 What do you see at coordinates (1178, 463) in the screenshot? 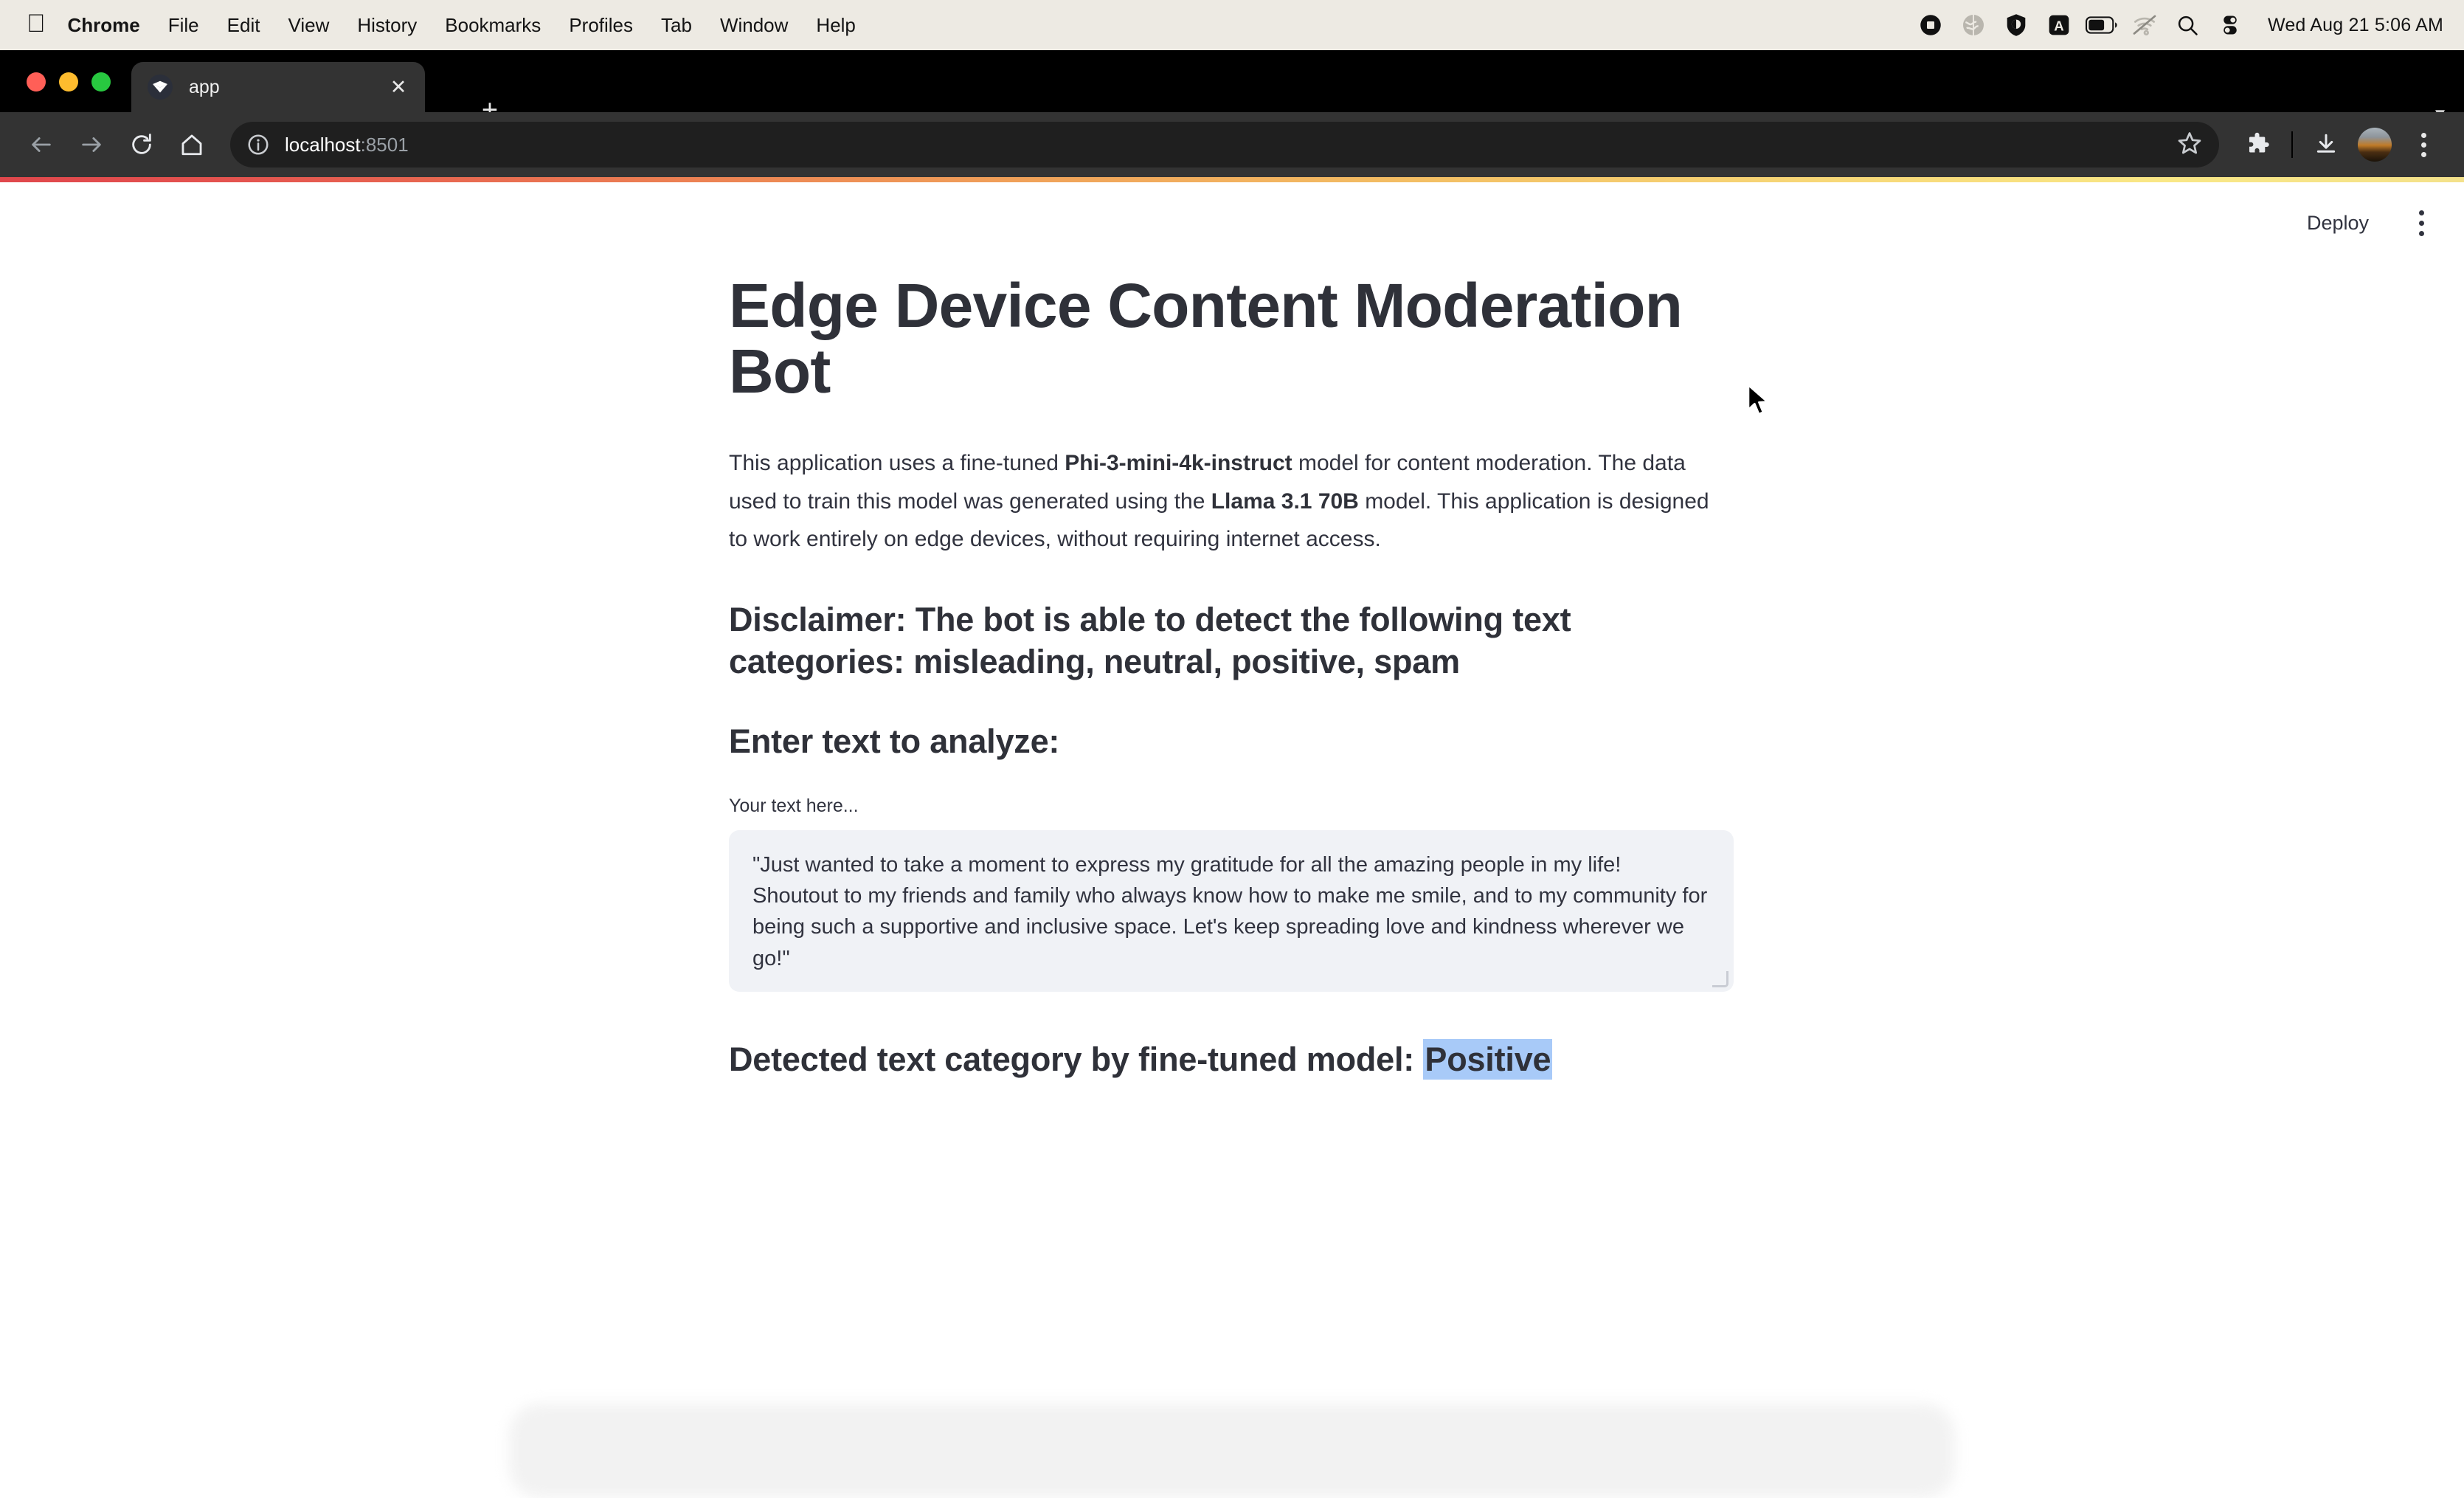
I see `desc-bold-model: Phi-3-mini-4k-instruct` at bounding box center [1178, 463].